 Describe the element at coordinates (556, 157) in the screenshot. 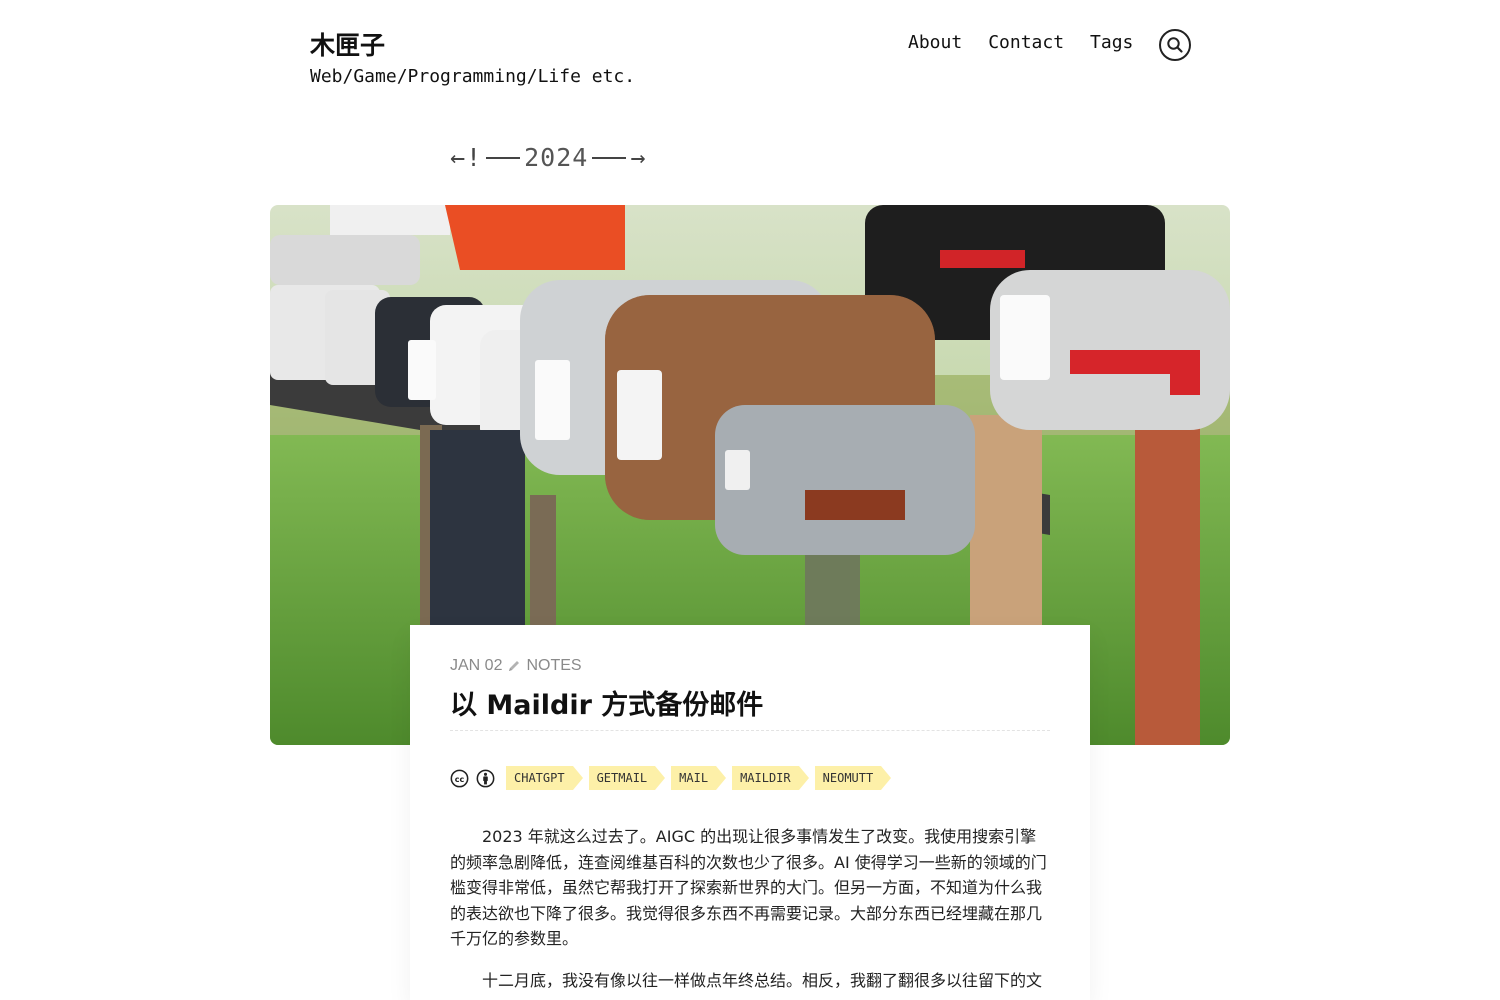

I see `year-label: 2024` at that location.